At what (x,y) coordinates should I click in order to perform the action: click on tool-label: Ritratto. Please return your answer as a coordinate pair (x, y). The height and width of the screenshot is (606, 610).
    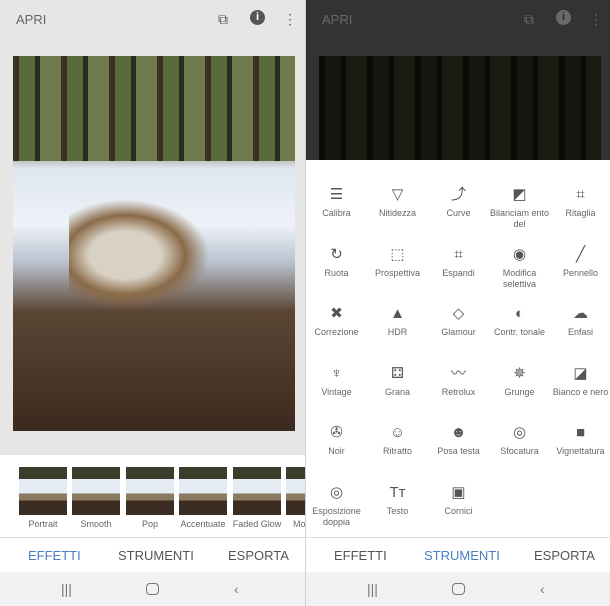
    Looking at the image, I should click on (397, 451).